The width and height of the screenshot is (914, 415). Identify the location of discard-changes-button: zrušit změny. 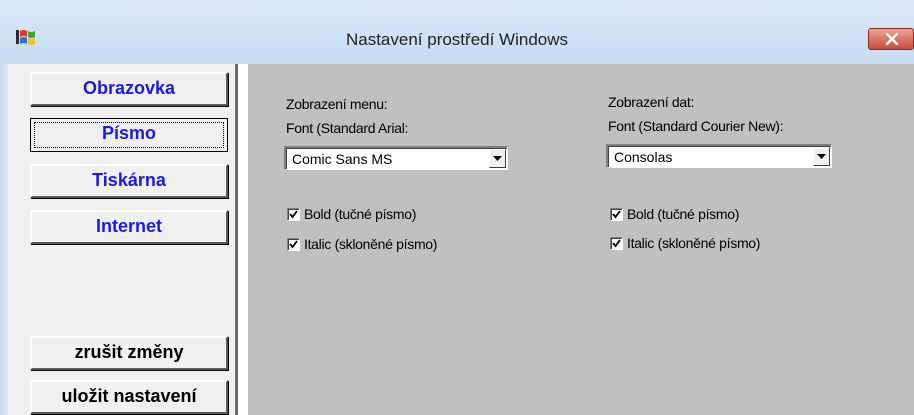
(129, 353).